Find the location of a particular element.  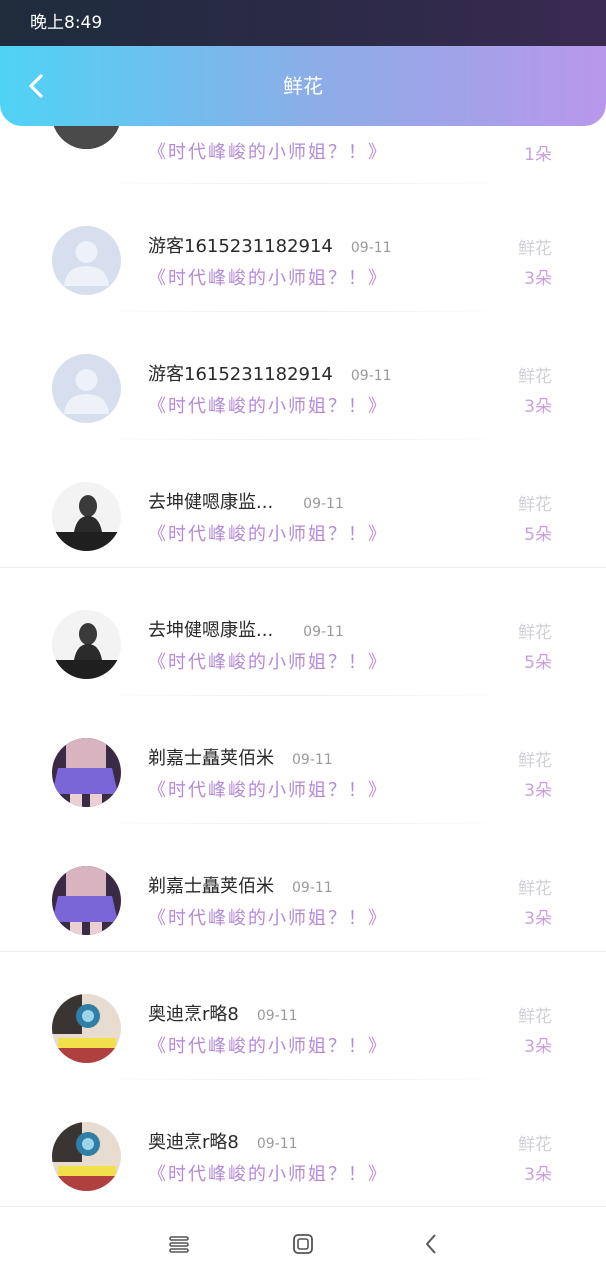

home-button is located at coordinates (303, 1244).